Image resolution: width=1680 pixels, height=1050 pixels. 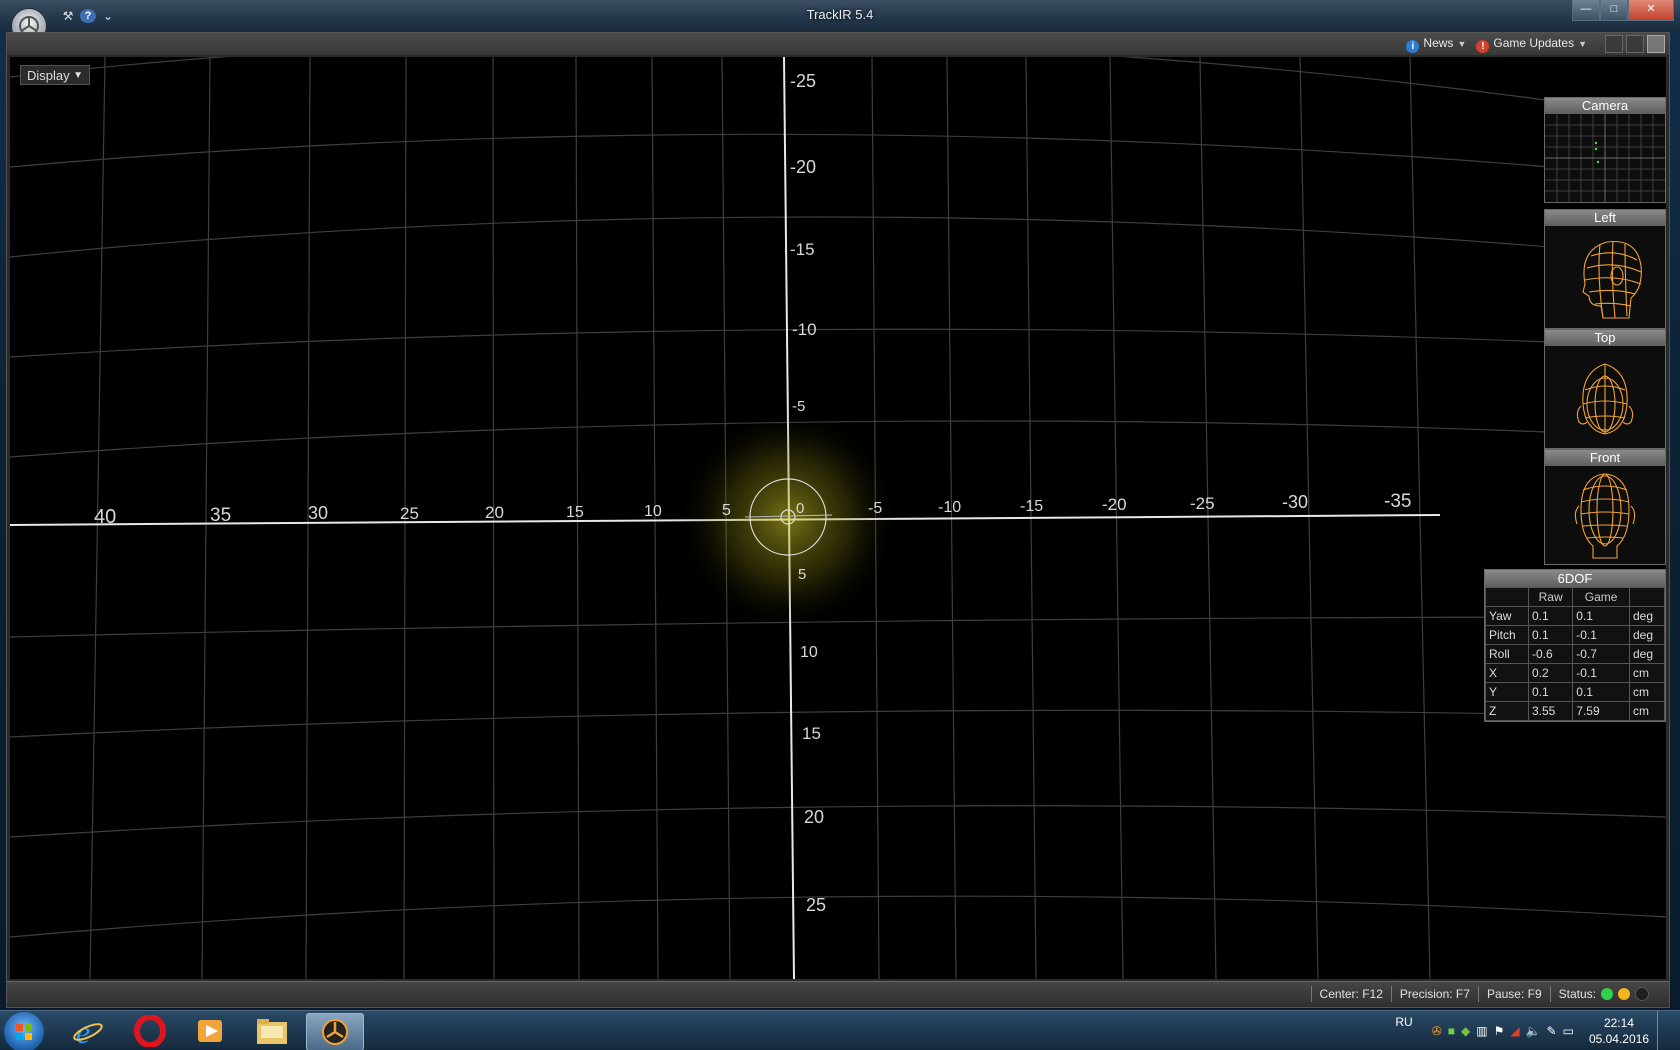 I want to click on system-tray: RU ✇ ■ ◆ ▥ ⚑ ◢ 🔈 ✎ ▭ 22:14 05.04.2016, so click(x=1533, y=1030).